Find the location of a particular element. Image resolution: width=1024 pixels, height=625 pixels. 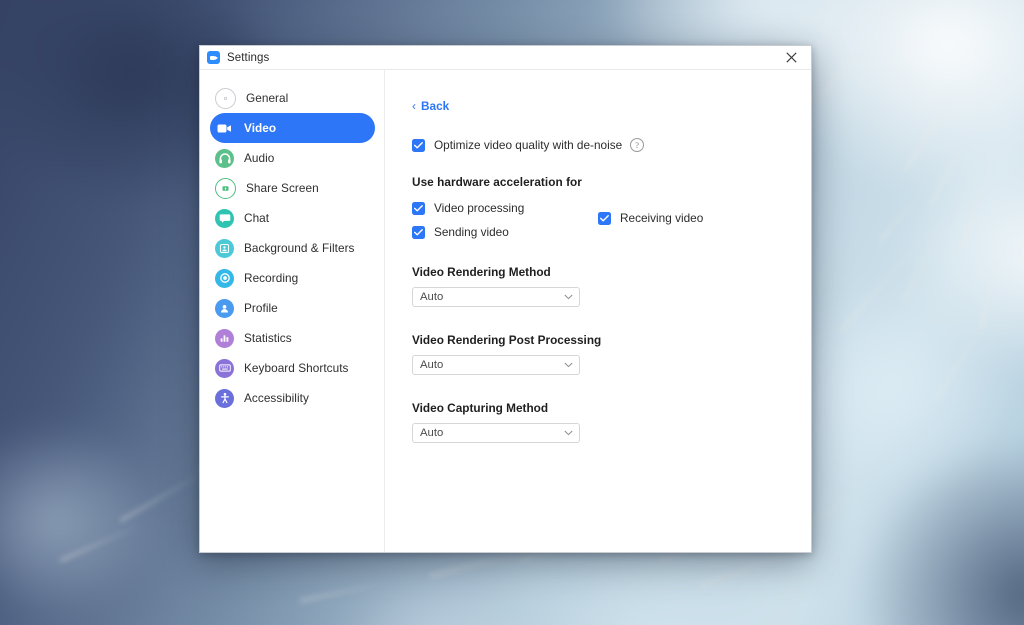

keyboard-icon is located at coordinates (224, 368).